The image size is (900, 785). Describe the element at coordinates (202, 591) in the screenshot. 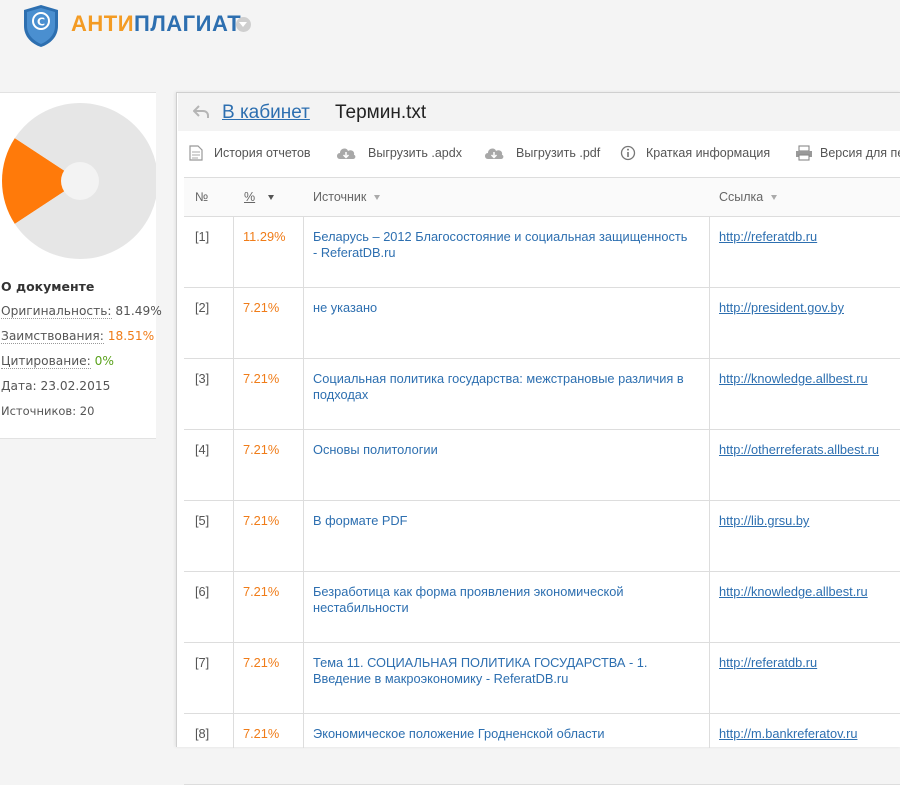

I see `row-number: [6]` at that location.